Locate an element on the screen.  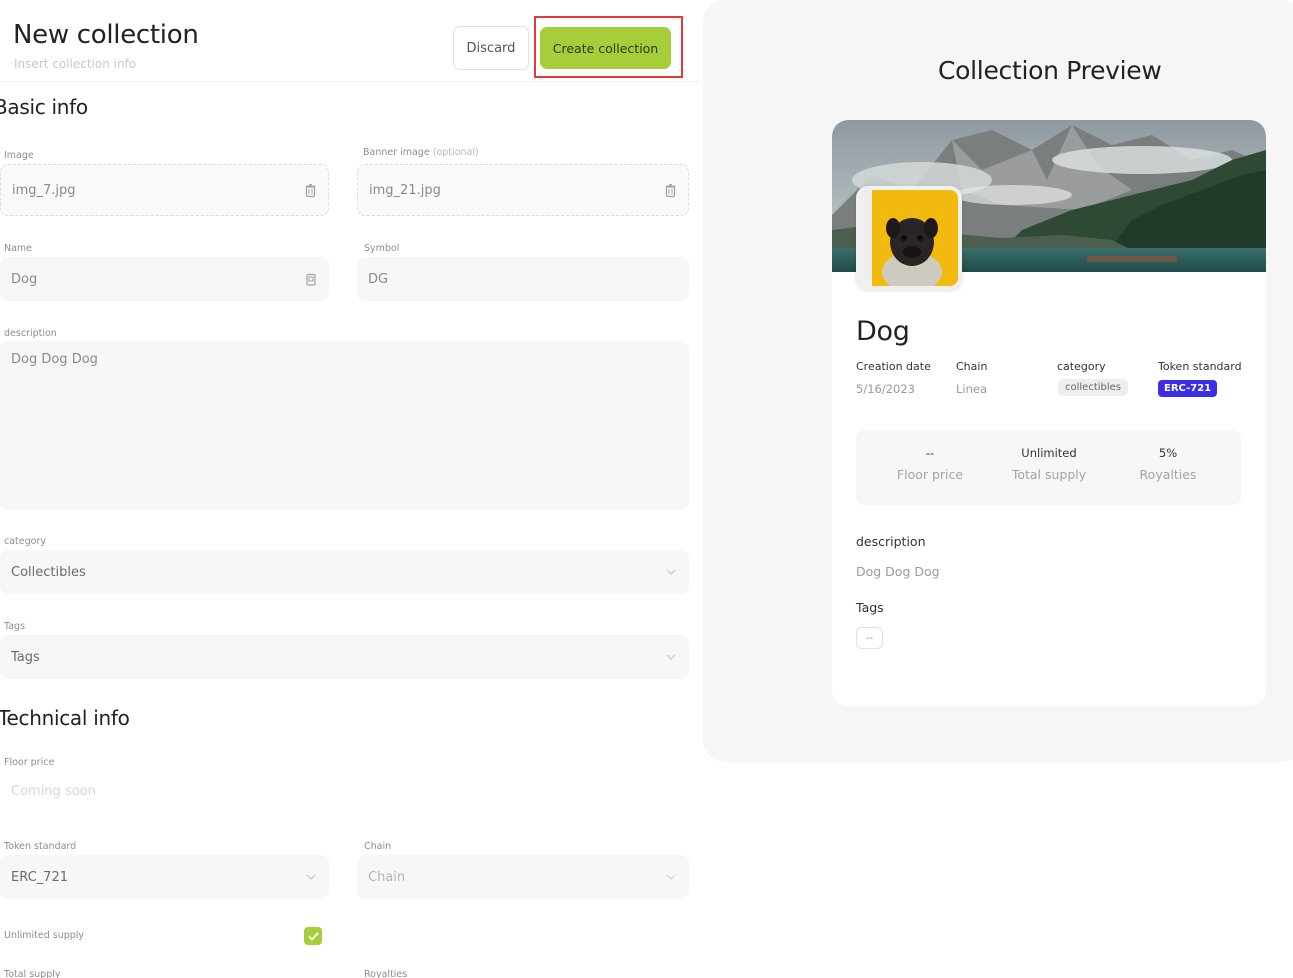
preview-description-value: Dog Dog Dog is located at coordinates (898, 571).